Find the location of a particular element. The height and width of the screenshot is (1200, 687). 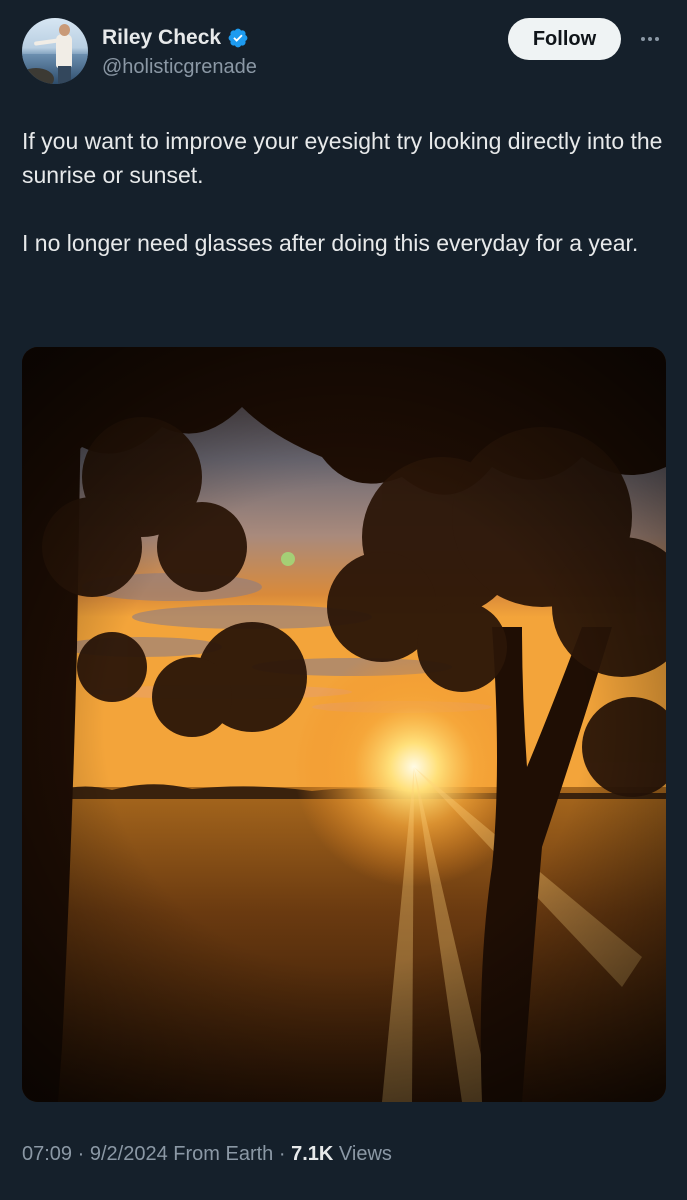

author-avatar is located at coordinates (55, 51).